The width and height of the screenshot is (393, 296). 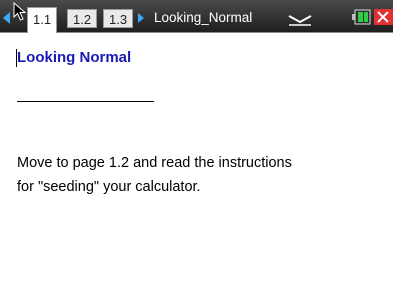 I want to click on nav-right-icon, so click(x=141, y=18).